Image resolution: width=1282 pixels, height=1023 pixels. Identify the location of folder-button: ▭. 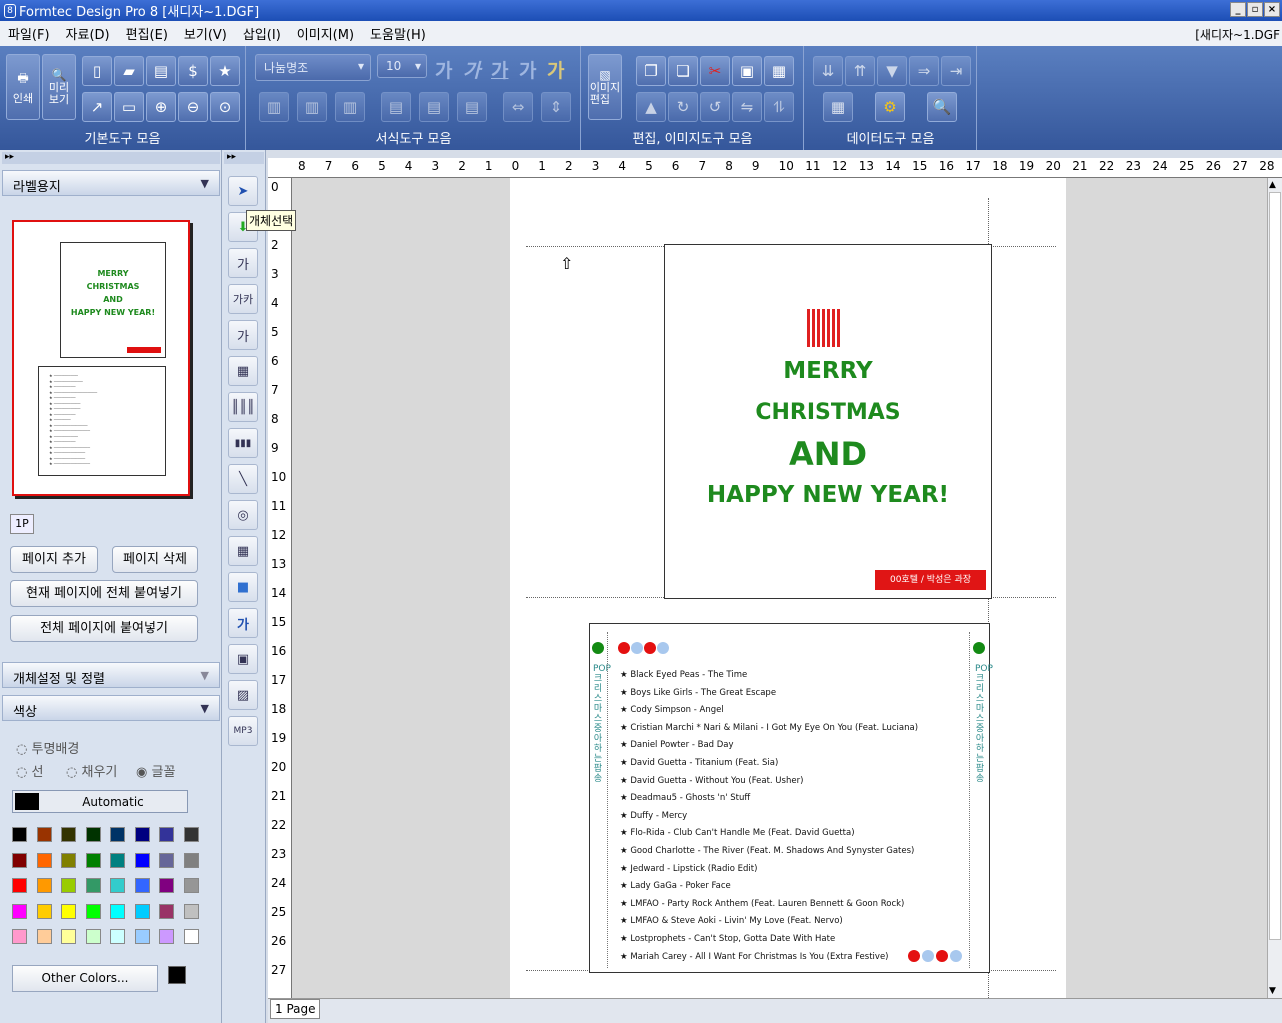
(129, 107).